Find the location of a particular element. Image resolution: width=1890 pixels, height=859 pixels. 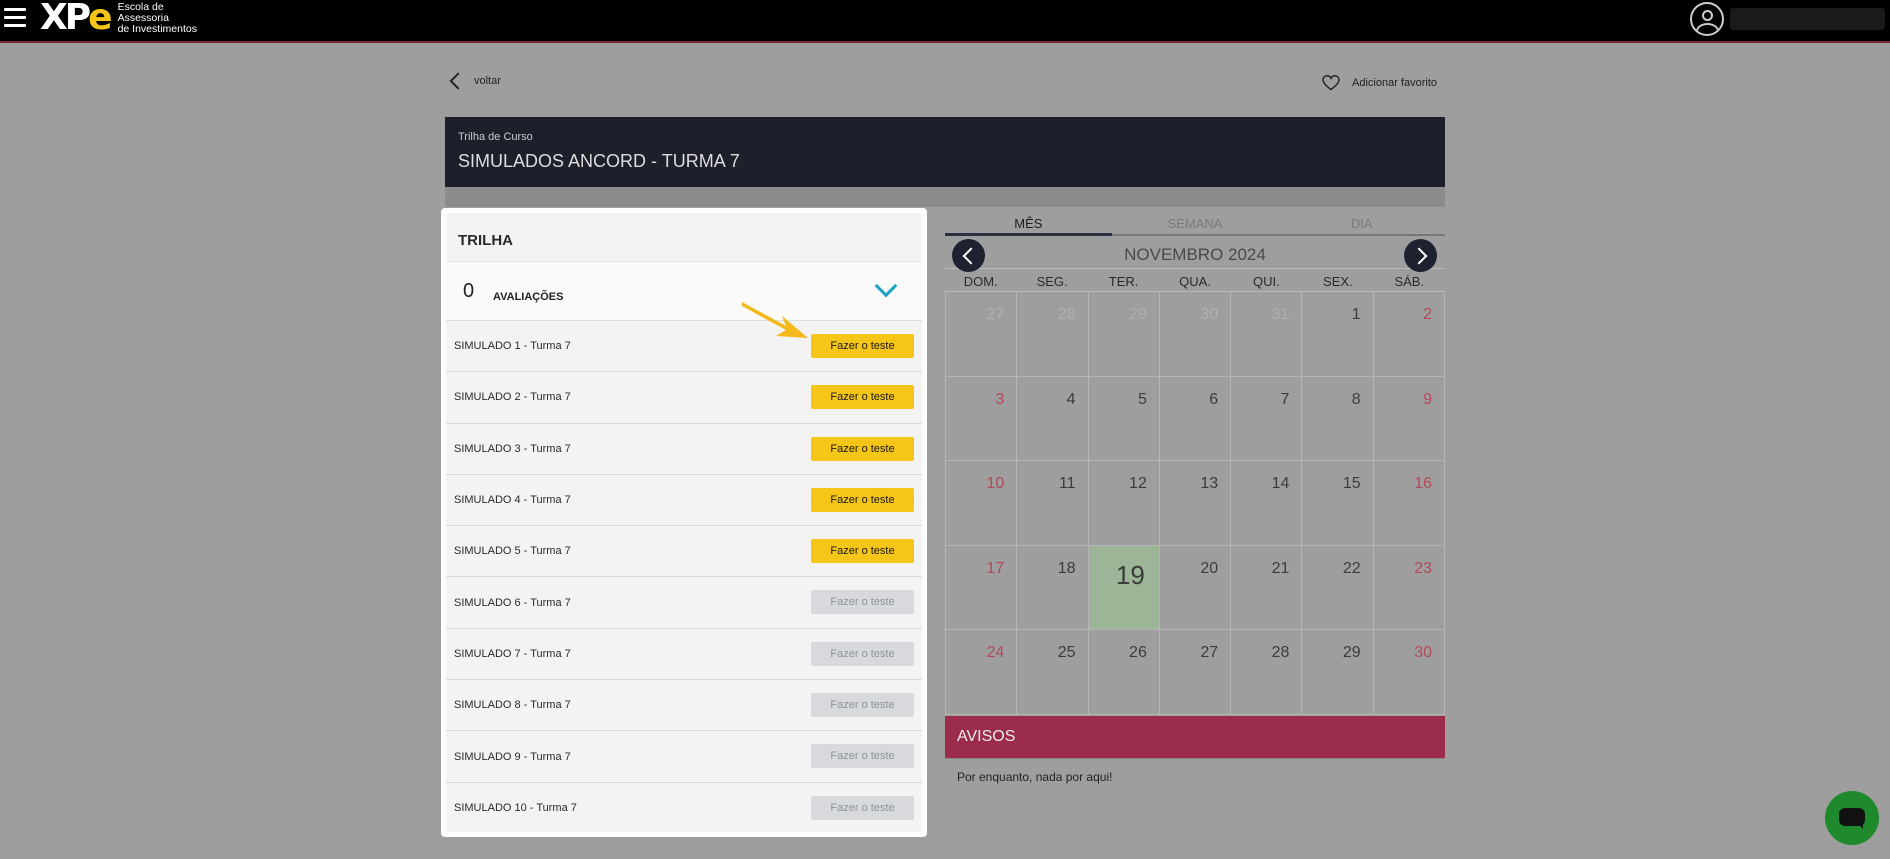

month-label: NOVEMBRO 2024 is located at coordinates (1195, 254).